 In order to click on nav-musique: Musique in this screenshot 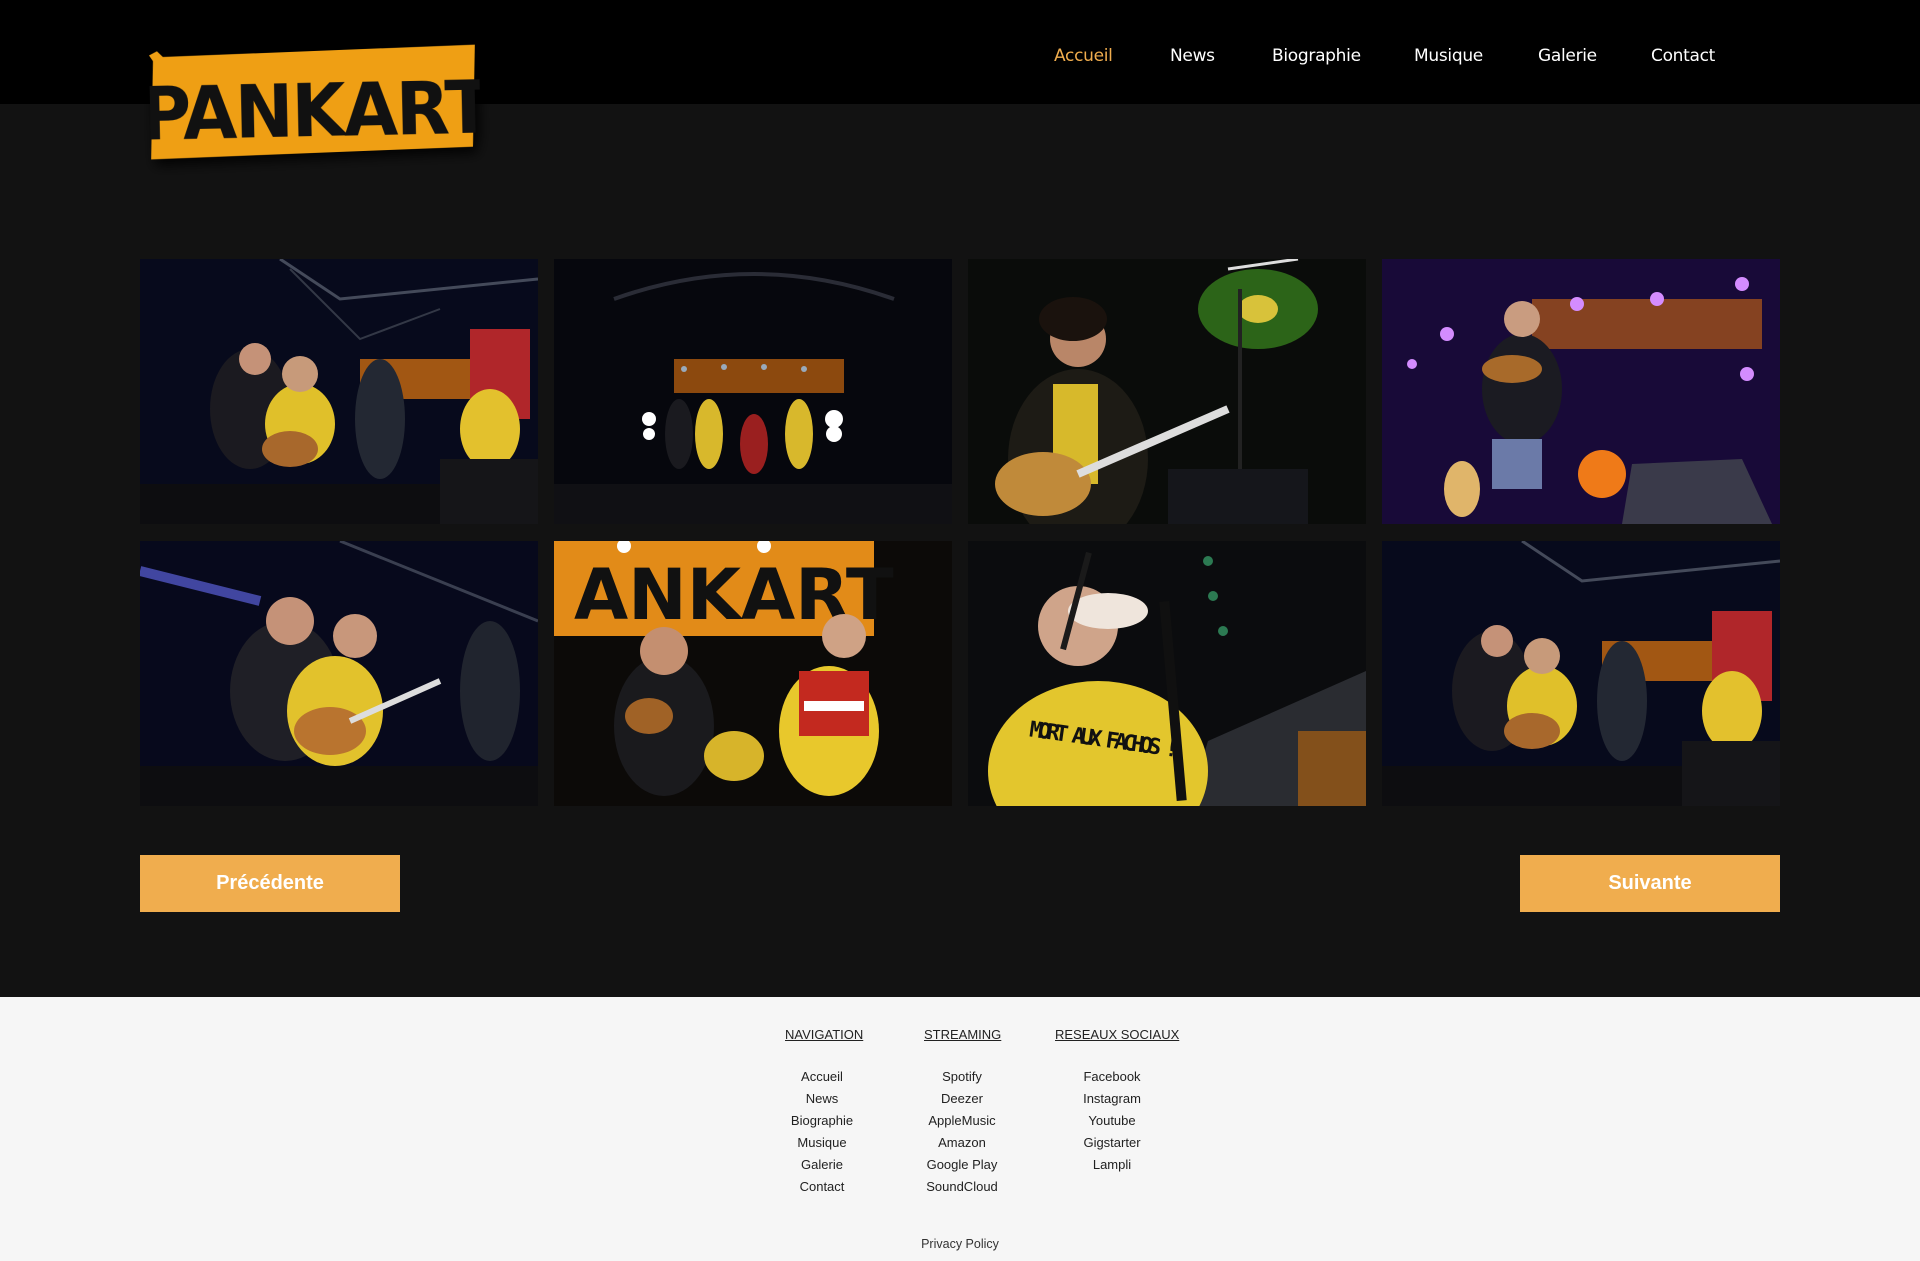, I will do `click(1448, 56)`.